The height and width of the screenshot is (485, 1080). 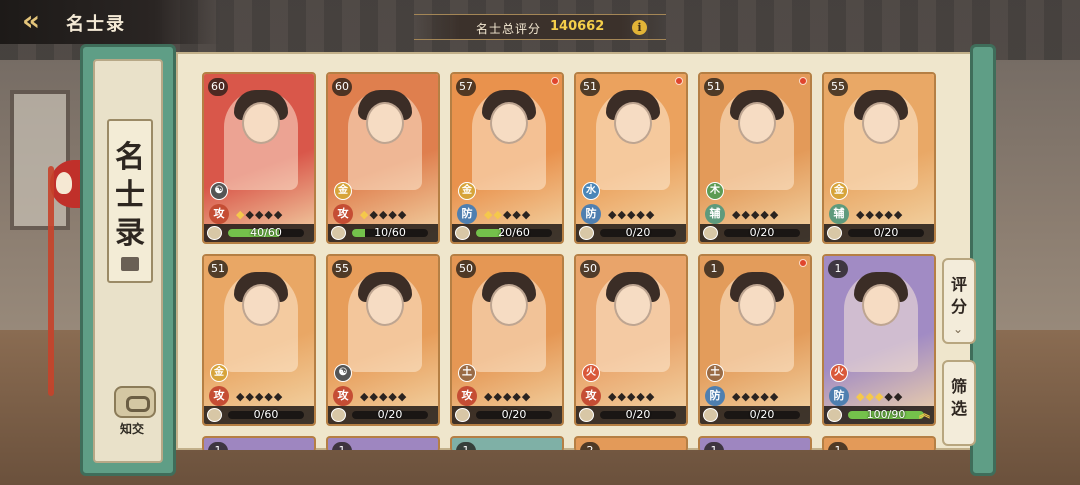 What do you see at coordinates (879, 340) in the screenshot?
I see `hero-card: 1 火 防 ◆◆◆◆◆ 100/90 ︽` at bounding box center [879, 340].